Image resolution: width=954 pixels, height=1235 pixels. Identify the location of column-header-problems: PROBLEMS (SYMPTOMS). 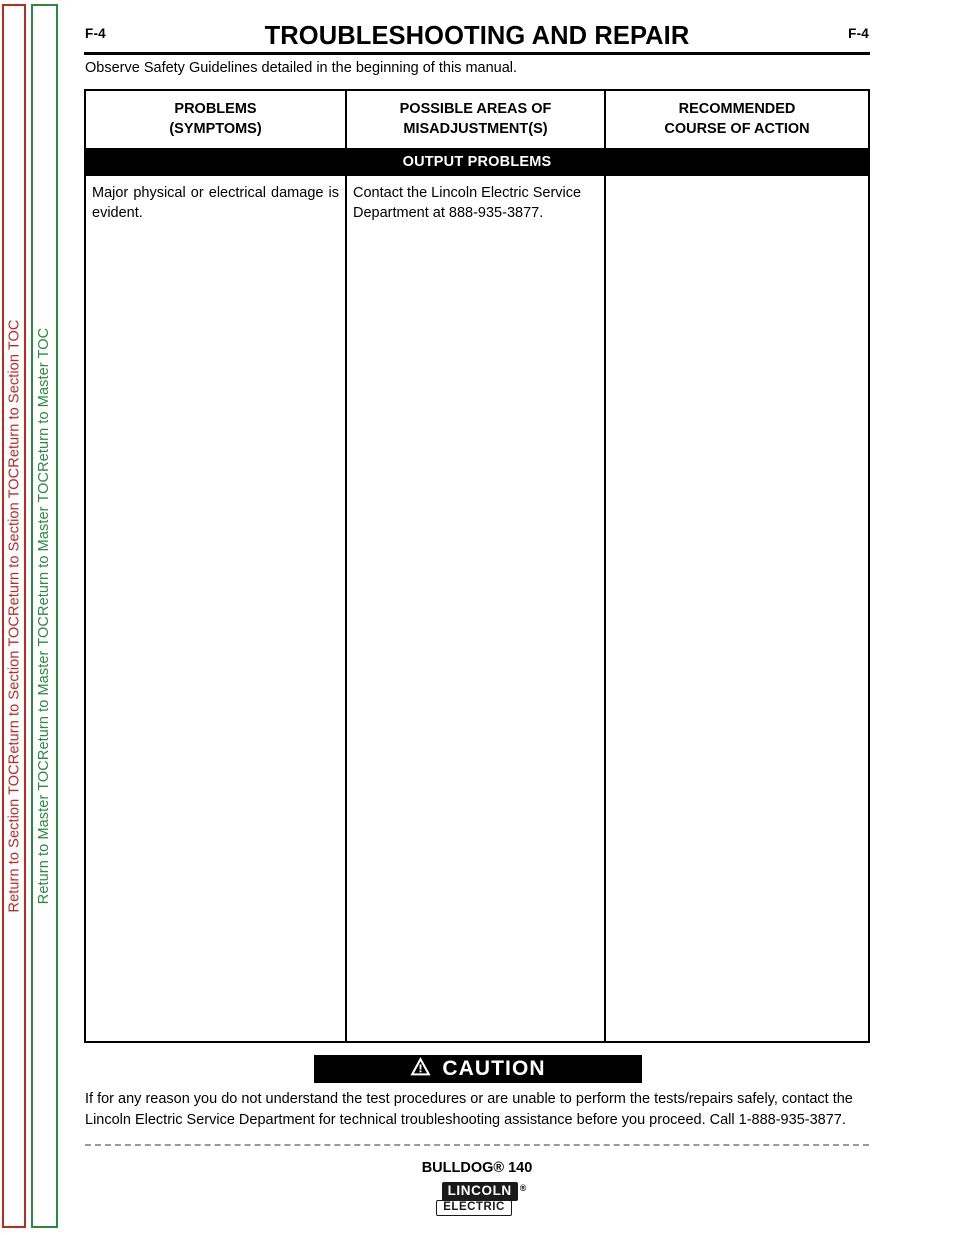
(215, 119).